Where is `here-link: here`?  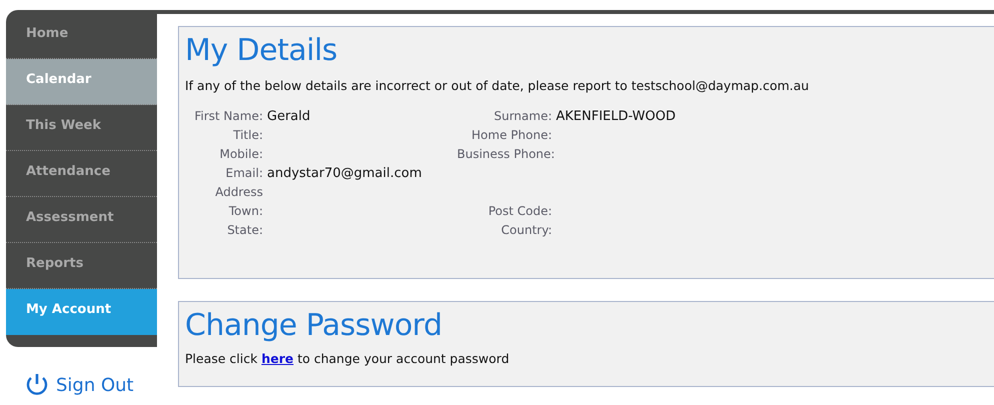 here-link: here is located at coordinates (277, 358).